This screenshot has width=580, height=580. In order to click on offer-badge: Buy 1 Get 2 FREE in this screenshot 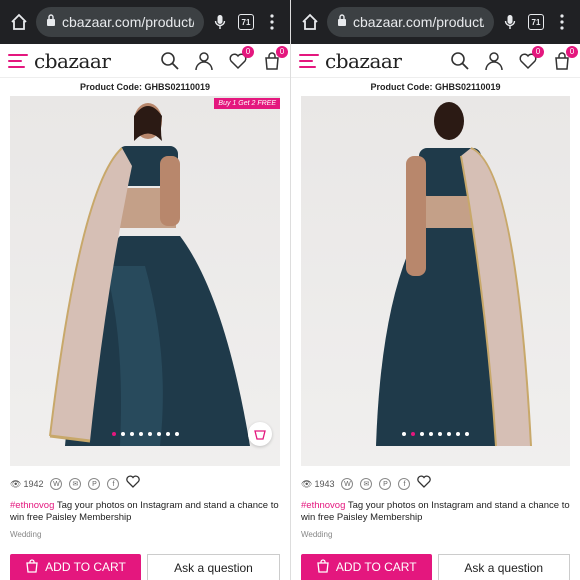, I will do `click(247, 103)`.